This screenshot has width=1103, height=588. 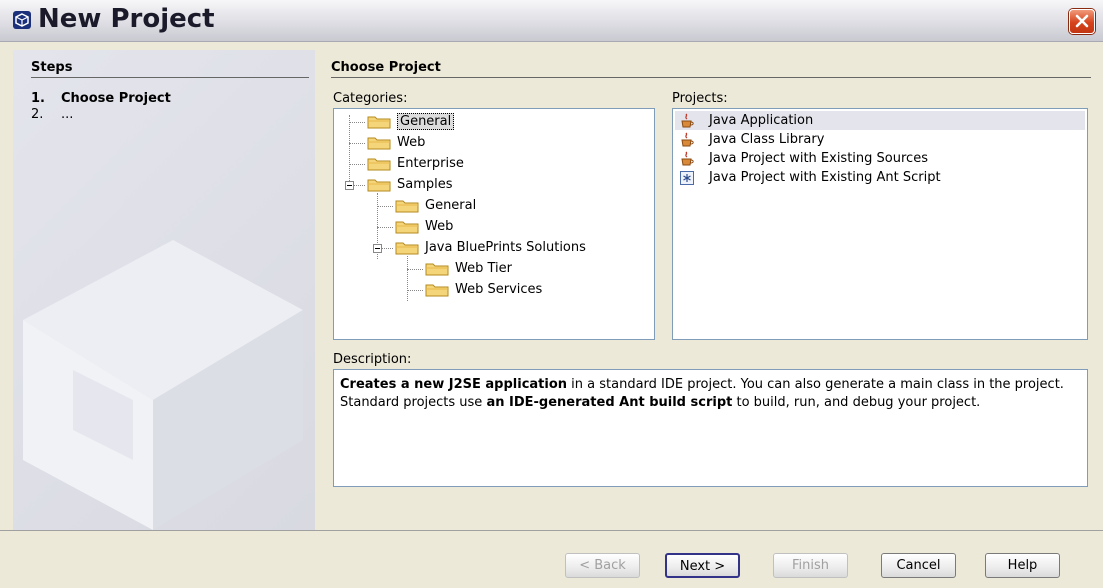 I want to click on tree-node-label: Samples, so click(x=425, y=184).